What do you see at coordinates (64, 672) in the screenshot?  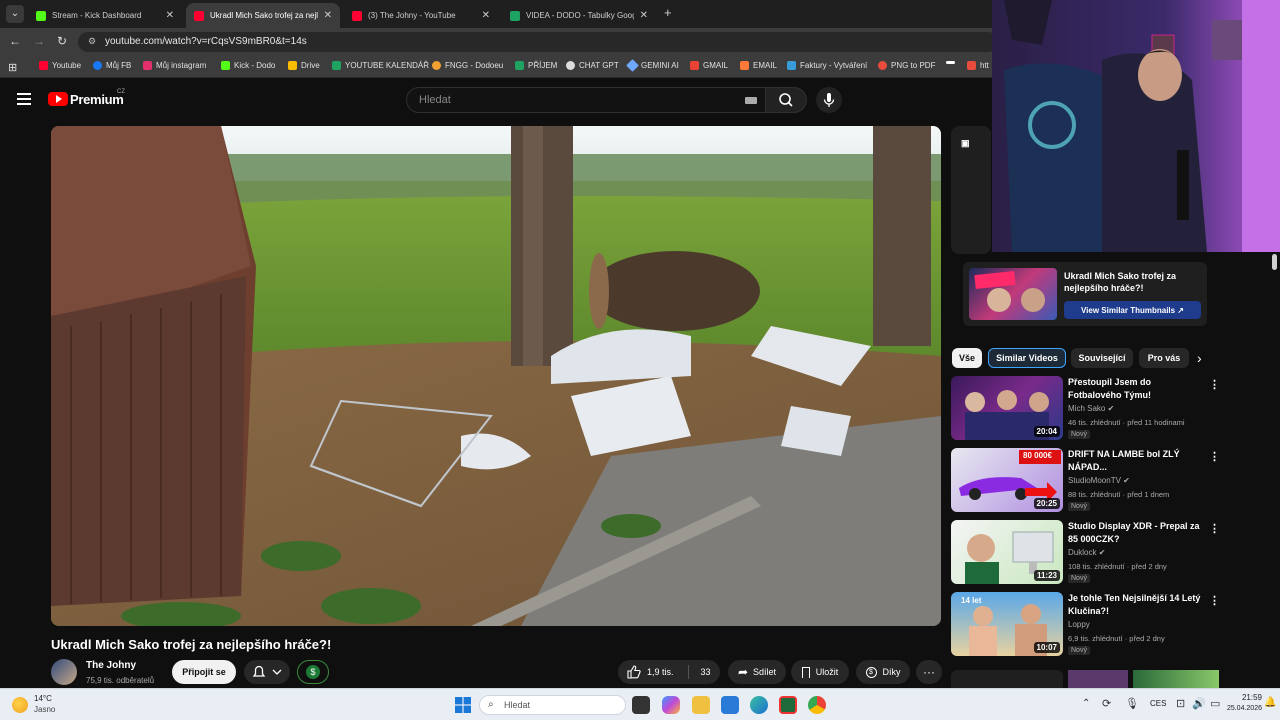 I see `channel-avatar` at bounding box center [64, 672].